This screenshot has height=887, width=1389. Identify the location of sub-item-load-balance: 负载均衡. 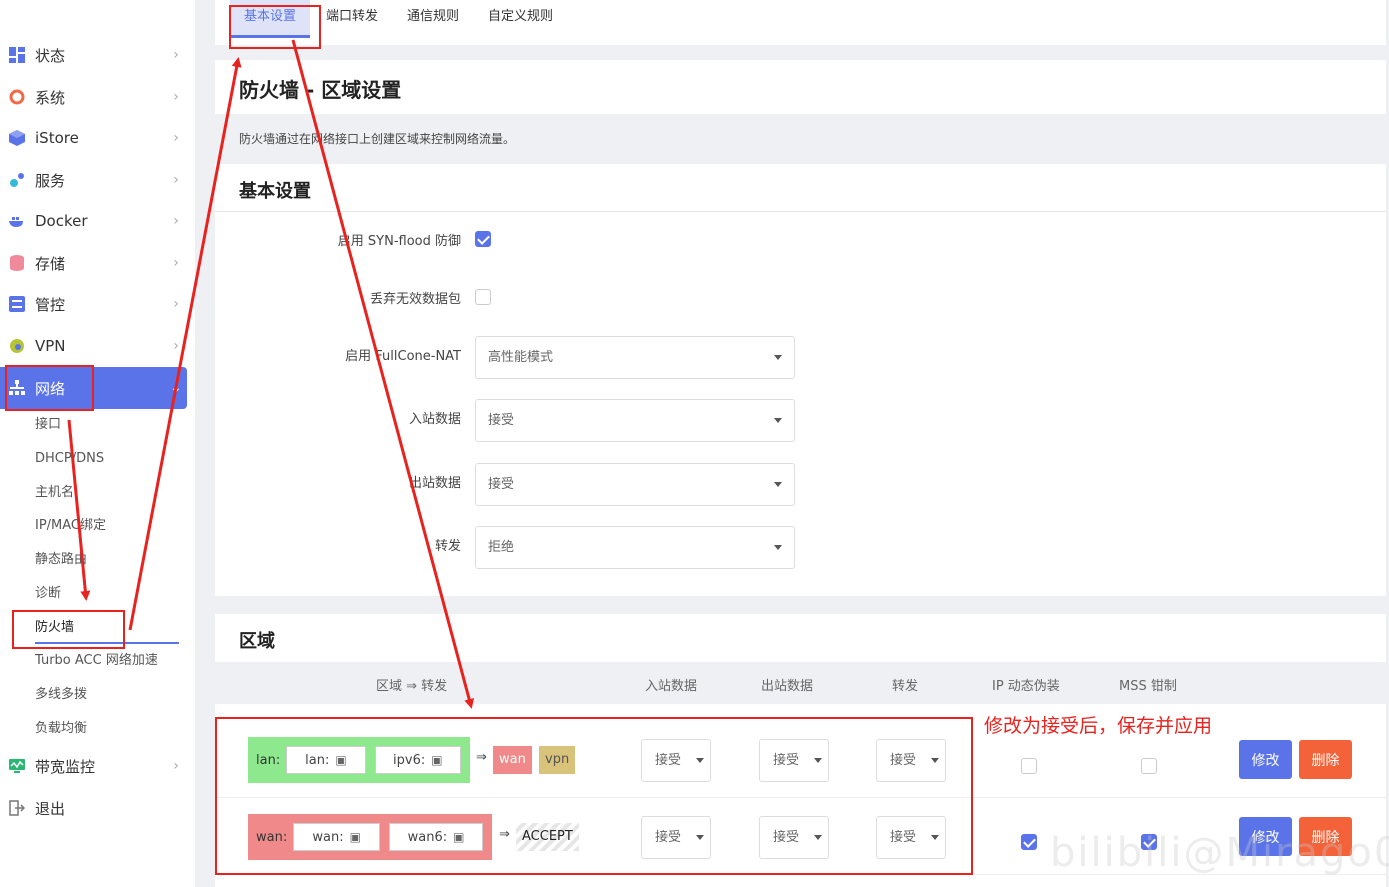
(61, 729).